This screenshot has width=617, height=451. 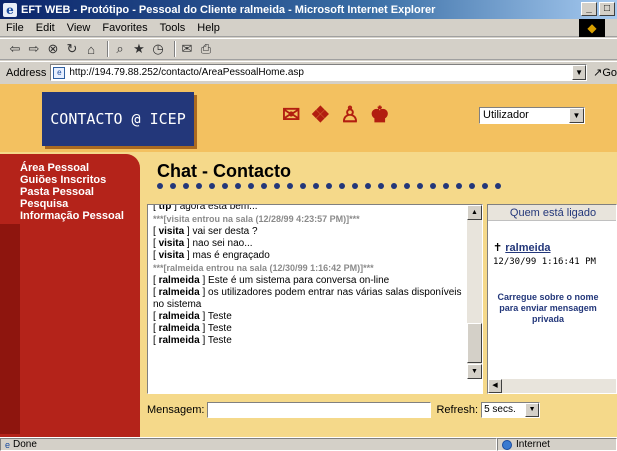 I want to click on refresh-icon: ↻, so click(x=72, y=49).